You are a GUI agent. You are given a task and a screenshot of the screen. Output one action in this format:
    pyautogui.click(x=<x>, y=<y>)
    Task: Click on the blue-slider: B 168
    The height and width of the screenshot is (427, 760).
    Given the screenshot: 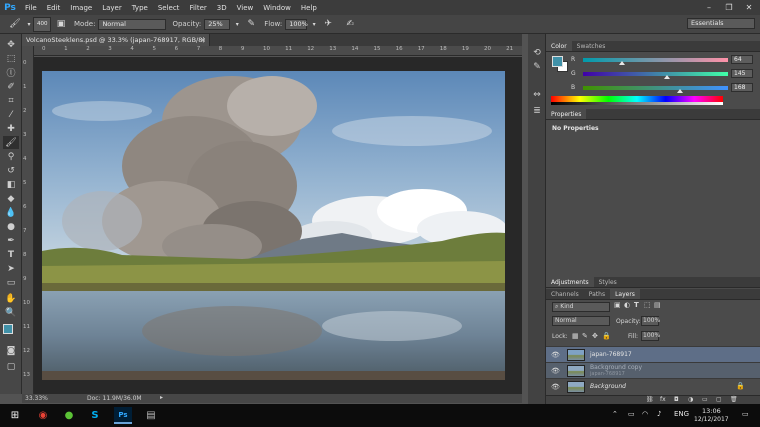 What is the action you would take?
    pyautogui.click(x=653, y=88)
    